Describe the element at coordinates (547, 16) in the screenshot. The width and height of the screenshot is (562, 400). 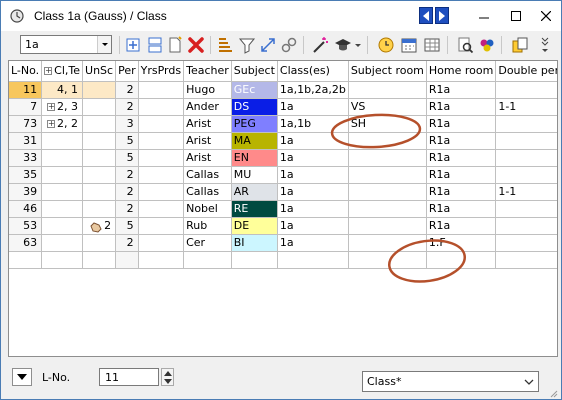
I see `close-button` at that location.